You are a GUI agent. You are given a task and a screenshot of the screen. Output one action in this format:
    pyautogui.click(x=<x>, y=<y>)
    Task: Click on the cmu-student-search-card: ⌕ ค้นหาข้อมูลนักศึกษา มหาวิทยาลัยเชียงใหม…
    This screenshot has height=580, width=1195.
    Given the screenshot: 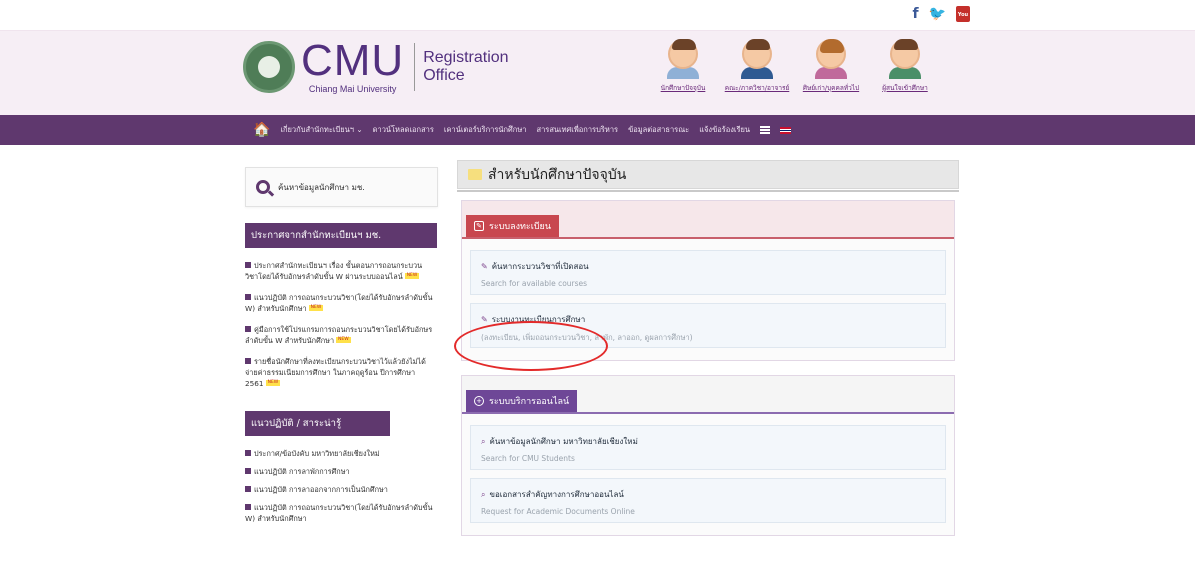 What is the action you would take?
    pyautogui.click(x=708, y=447)
    